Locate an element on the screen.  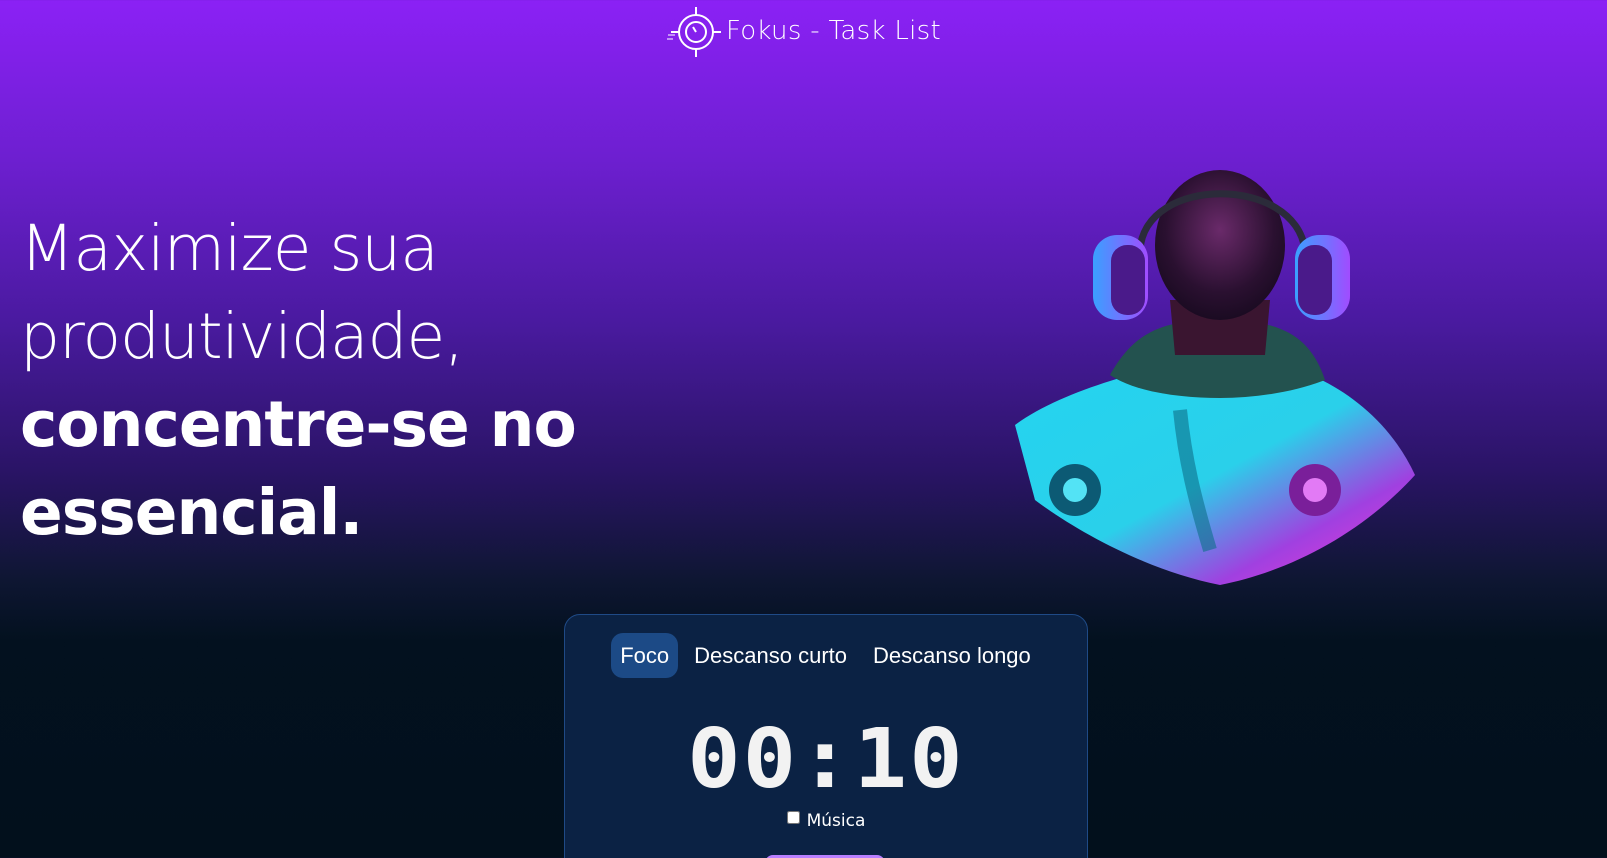
music-toggle: Música is located at coordinates (826, 820).